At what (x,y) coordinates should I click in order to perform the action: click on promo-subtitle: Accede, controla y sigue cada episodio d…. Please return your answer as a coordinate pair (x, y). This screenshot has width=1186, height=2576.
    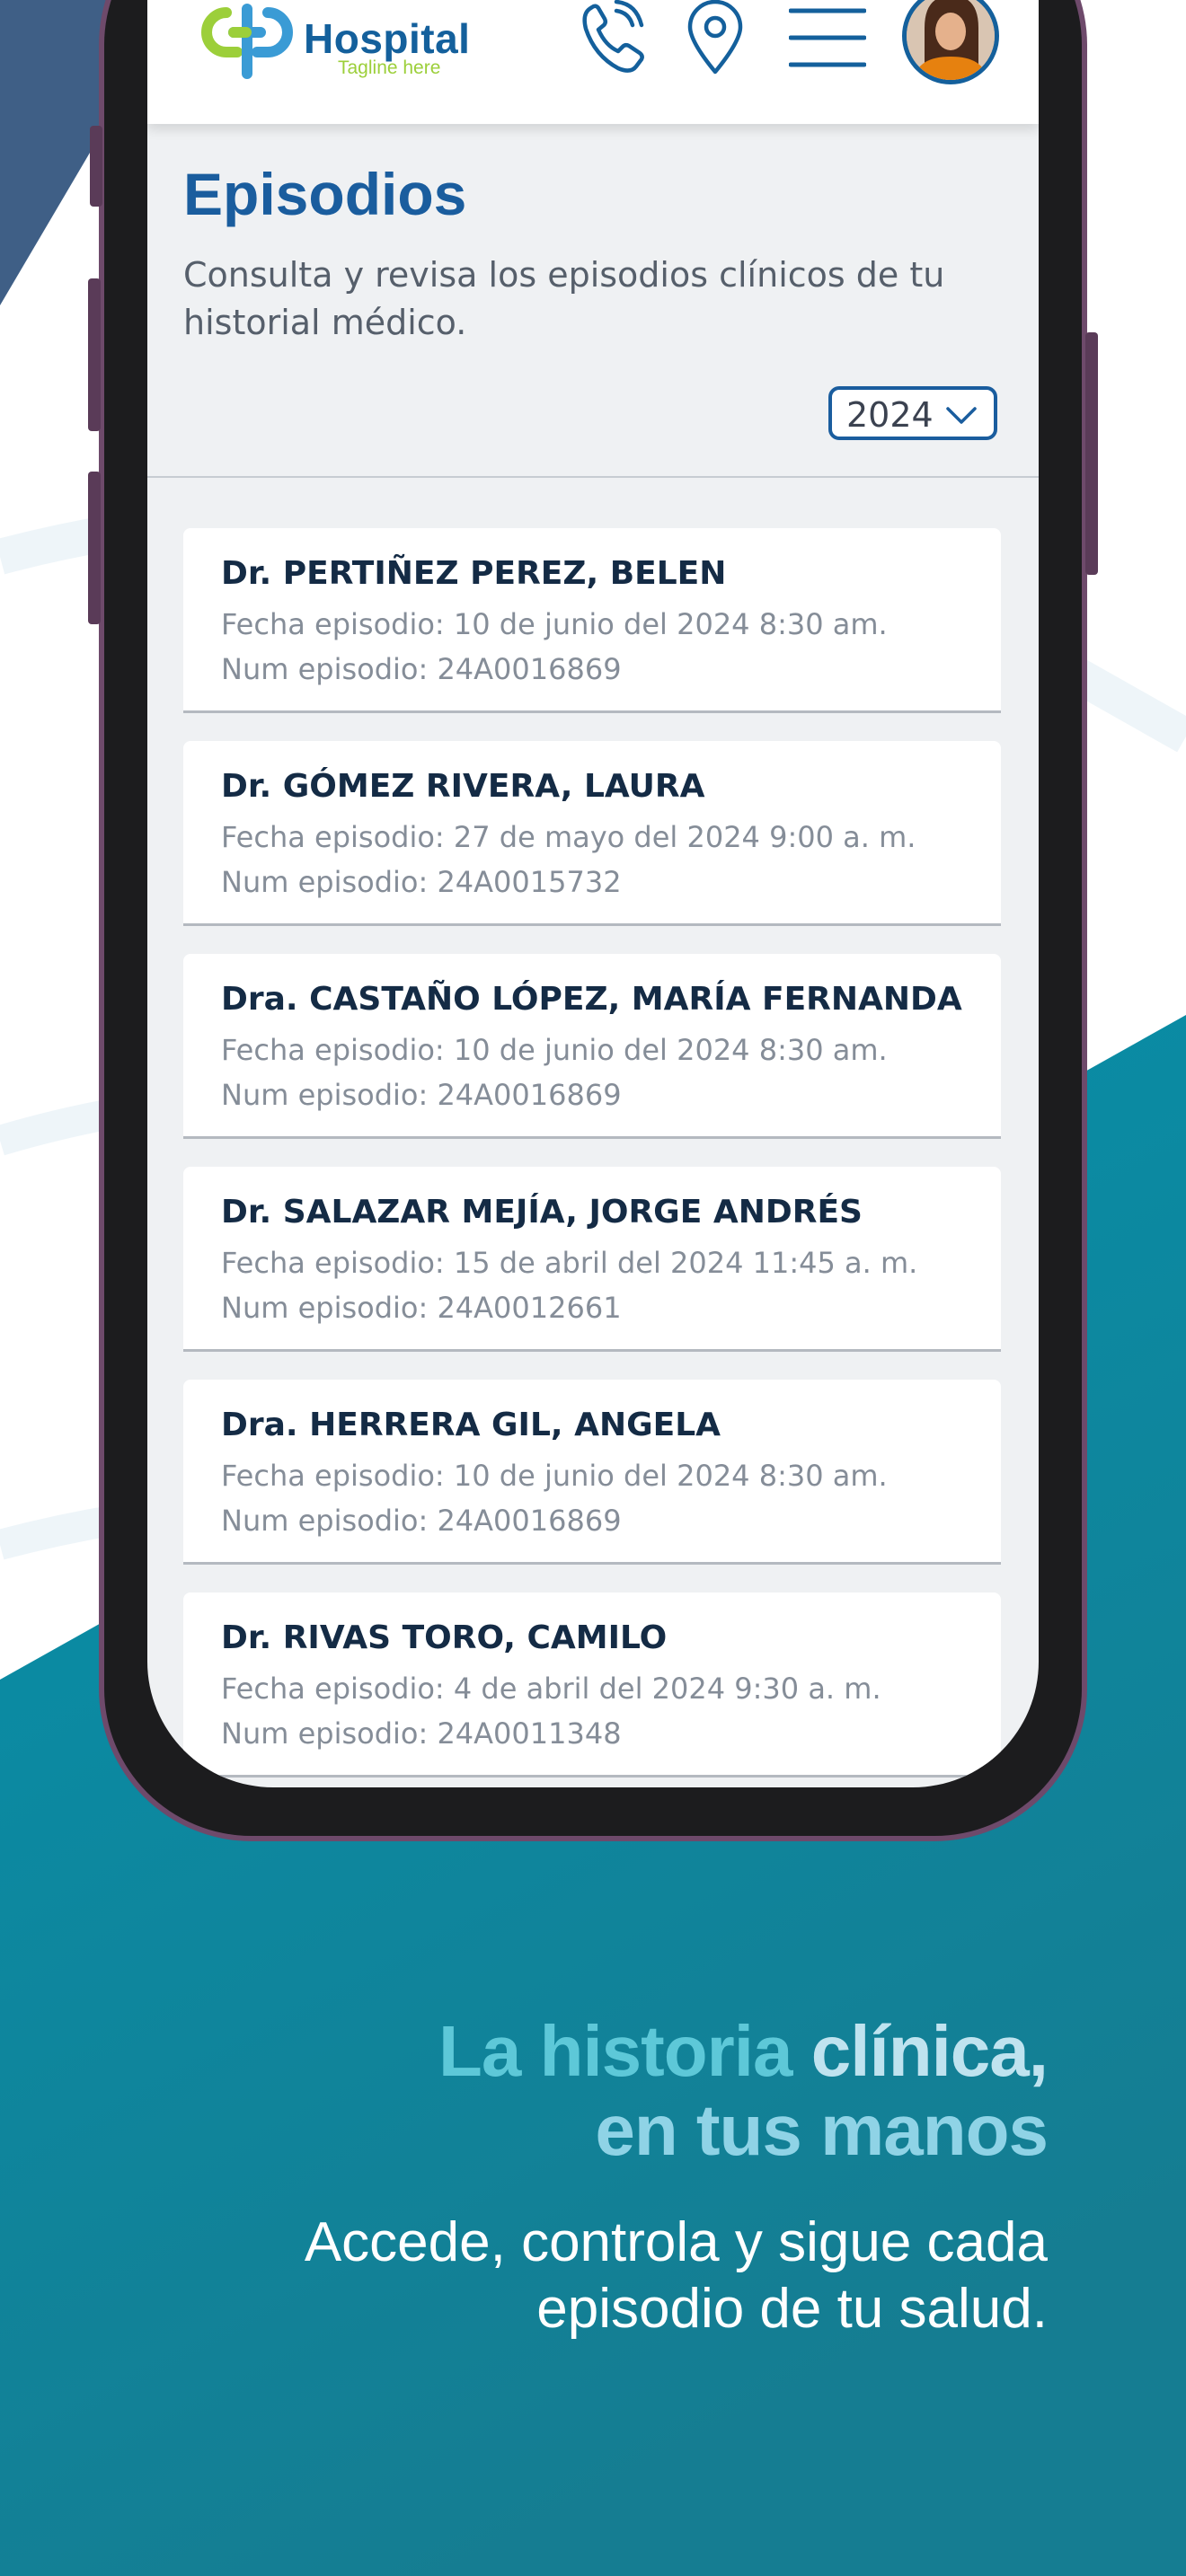
    Looking at the image, I should click on (598, 2276).